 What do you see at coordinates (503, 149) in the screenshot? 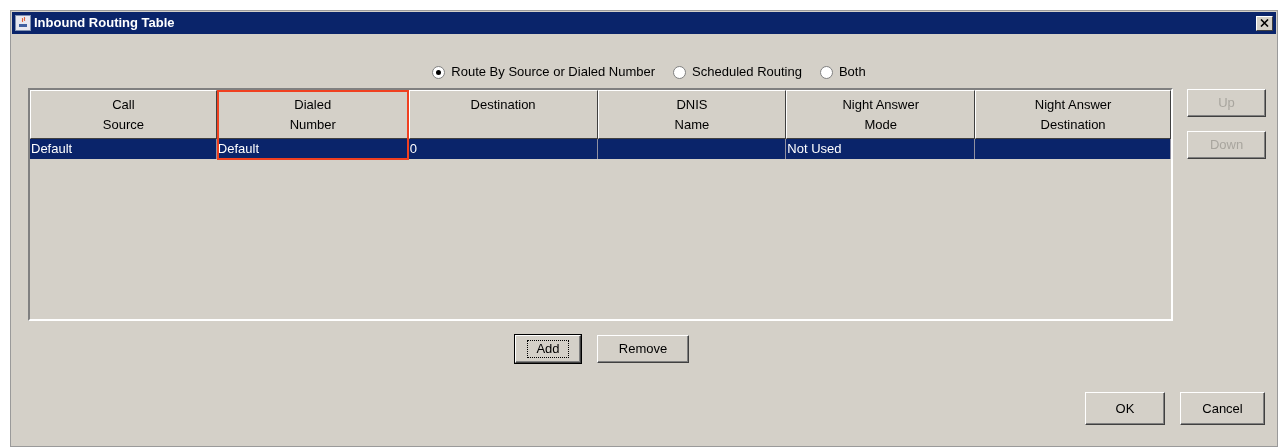
I see `table-cell: 0` at bounding box center [503, 149].